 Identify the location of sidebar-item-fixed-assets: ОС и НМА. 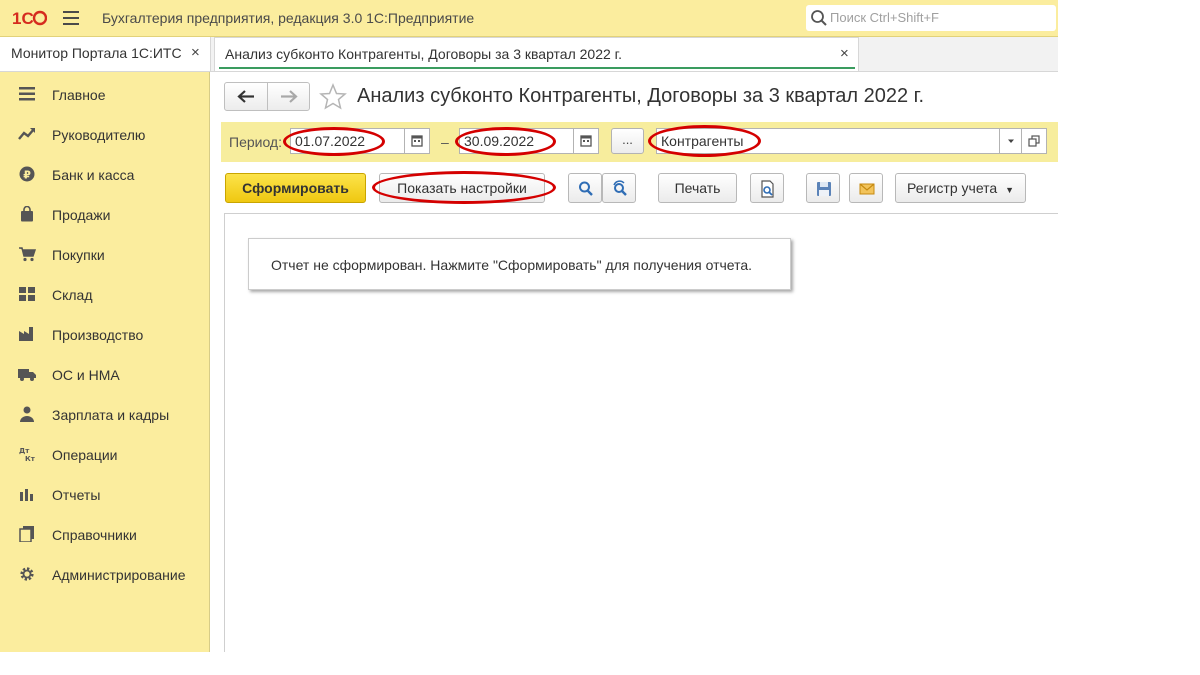
(104, 374).